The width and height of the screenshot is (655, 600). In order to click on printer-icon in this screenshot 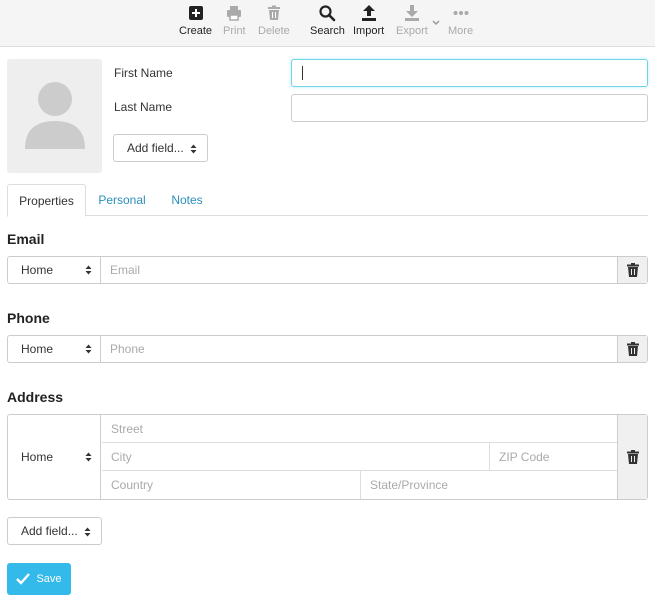, I will do `click(234, 13)`.